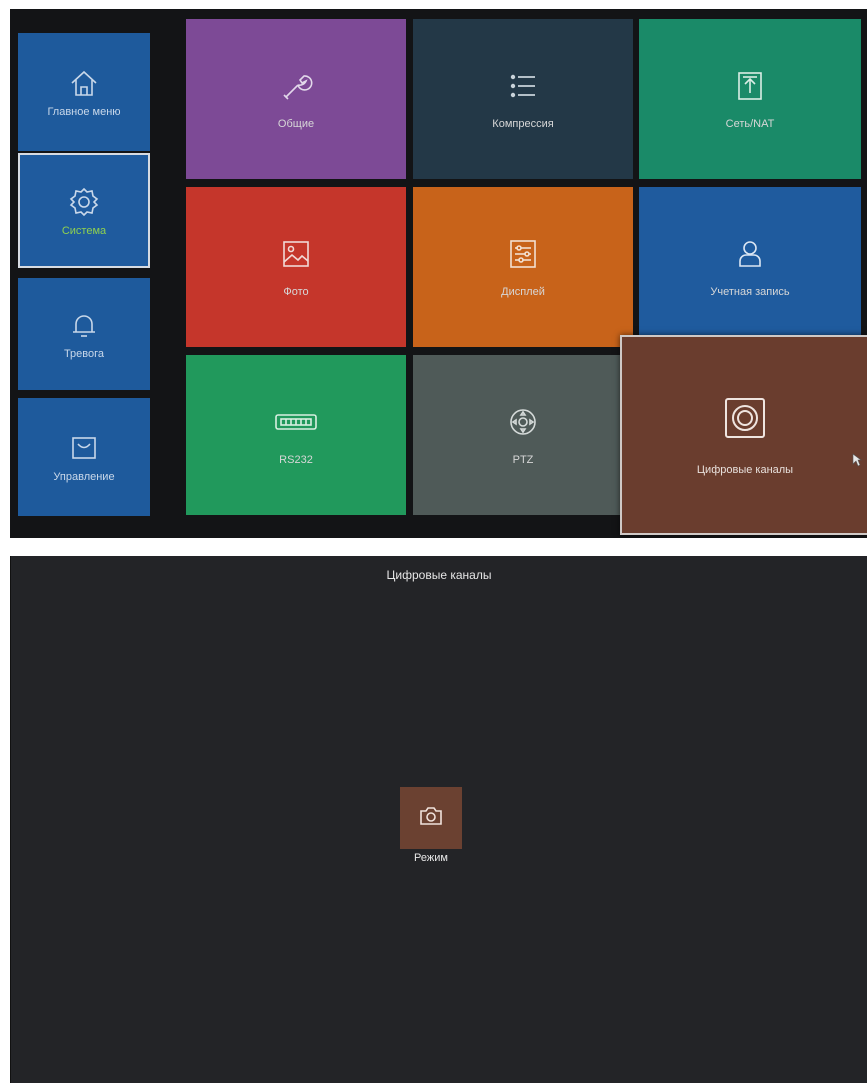 The image size is (867, 1091). I want to click on tile-label: Цифровые каналы, so click(745, 470).